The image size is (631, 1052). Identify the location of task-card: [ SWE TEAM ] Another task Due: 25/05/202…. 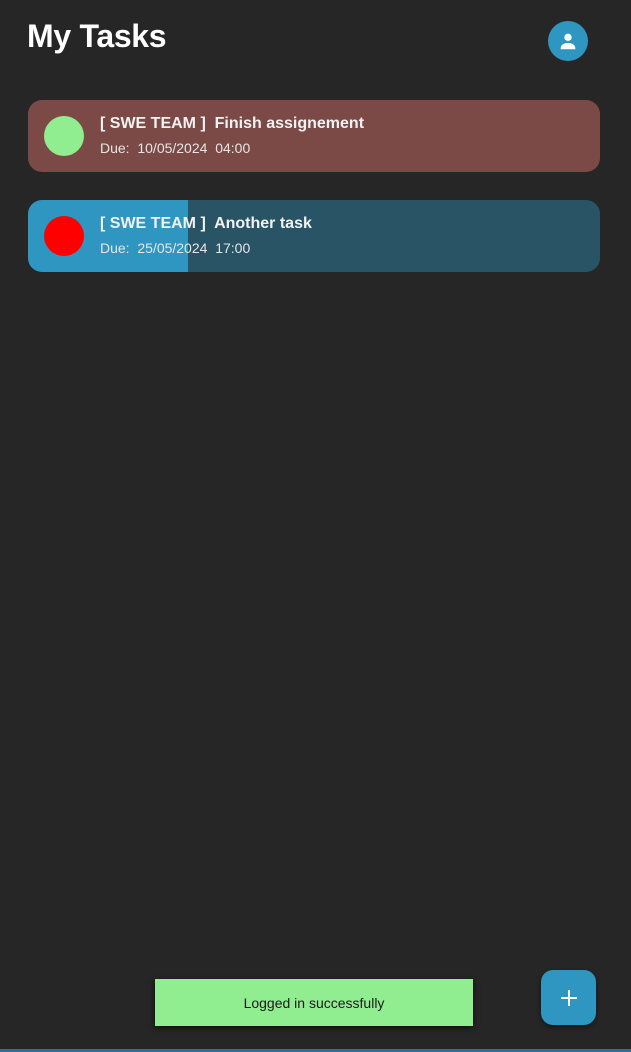
(314, 236).